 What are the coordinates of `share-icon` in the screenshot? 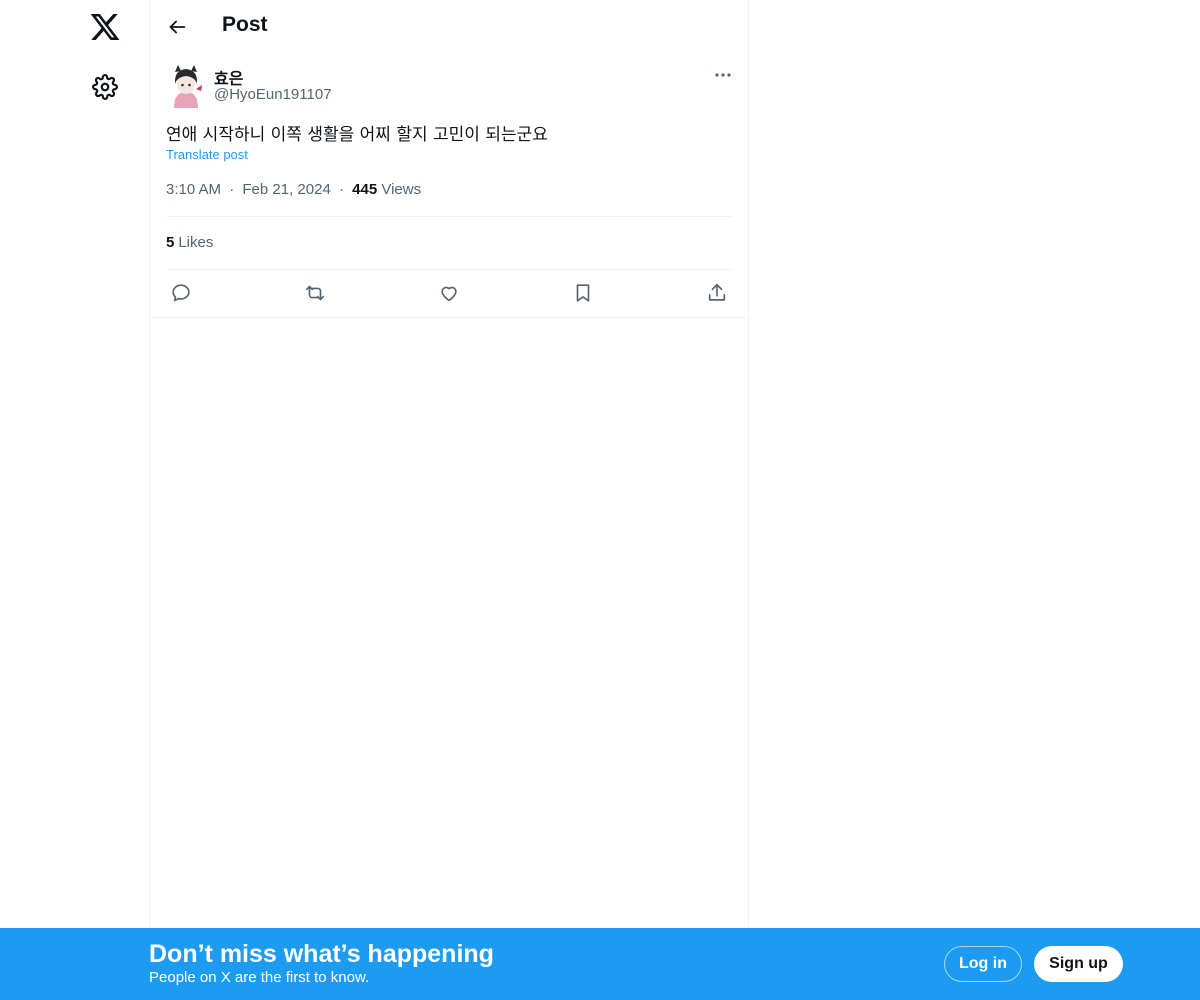 It's located at (717, 292).